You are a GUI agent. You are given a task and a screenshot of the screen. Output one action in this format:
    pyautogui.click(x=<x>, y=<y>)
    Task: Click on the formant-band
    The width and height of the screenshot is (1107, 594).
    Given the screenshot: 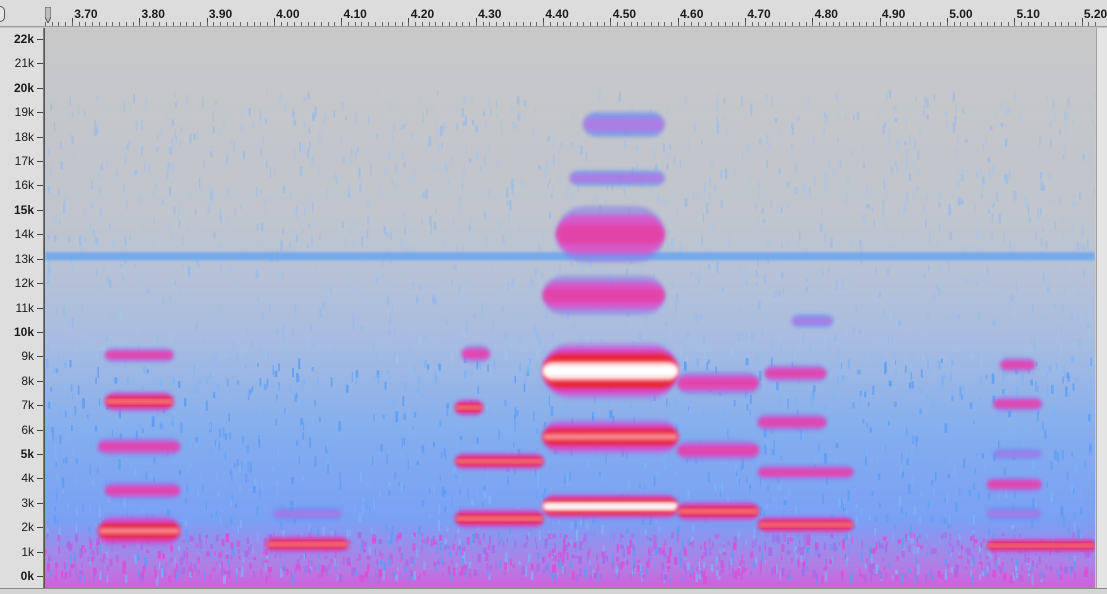 What is the action you would take?
    pyautogui.click(x=718, y=511)
    